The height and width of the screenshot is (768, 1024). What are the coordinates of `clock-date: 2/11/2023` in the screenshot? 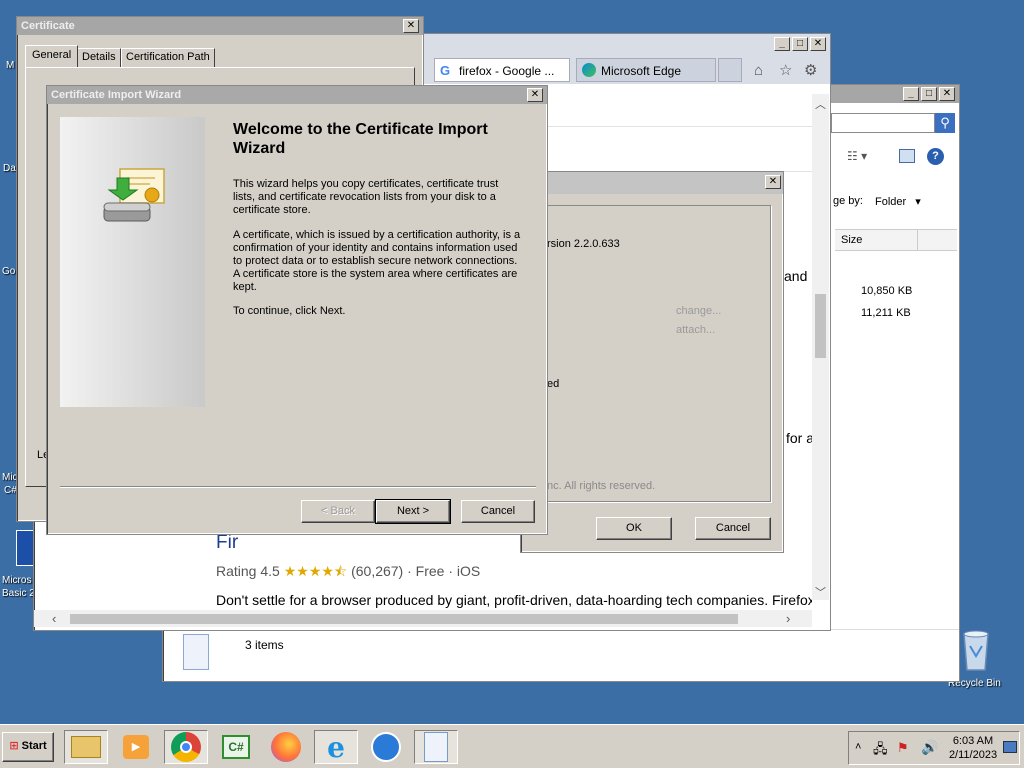 It's located at (973, 755).